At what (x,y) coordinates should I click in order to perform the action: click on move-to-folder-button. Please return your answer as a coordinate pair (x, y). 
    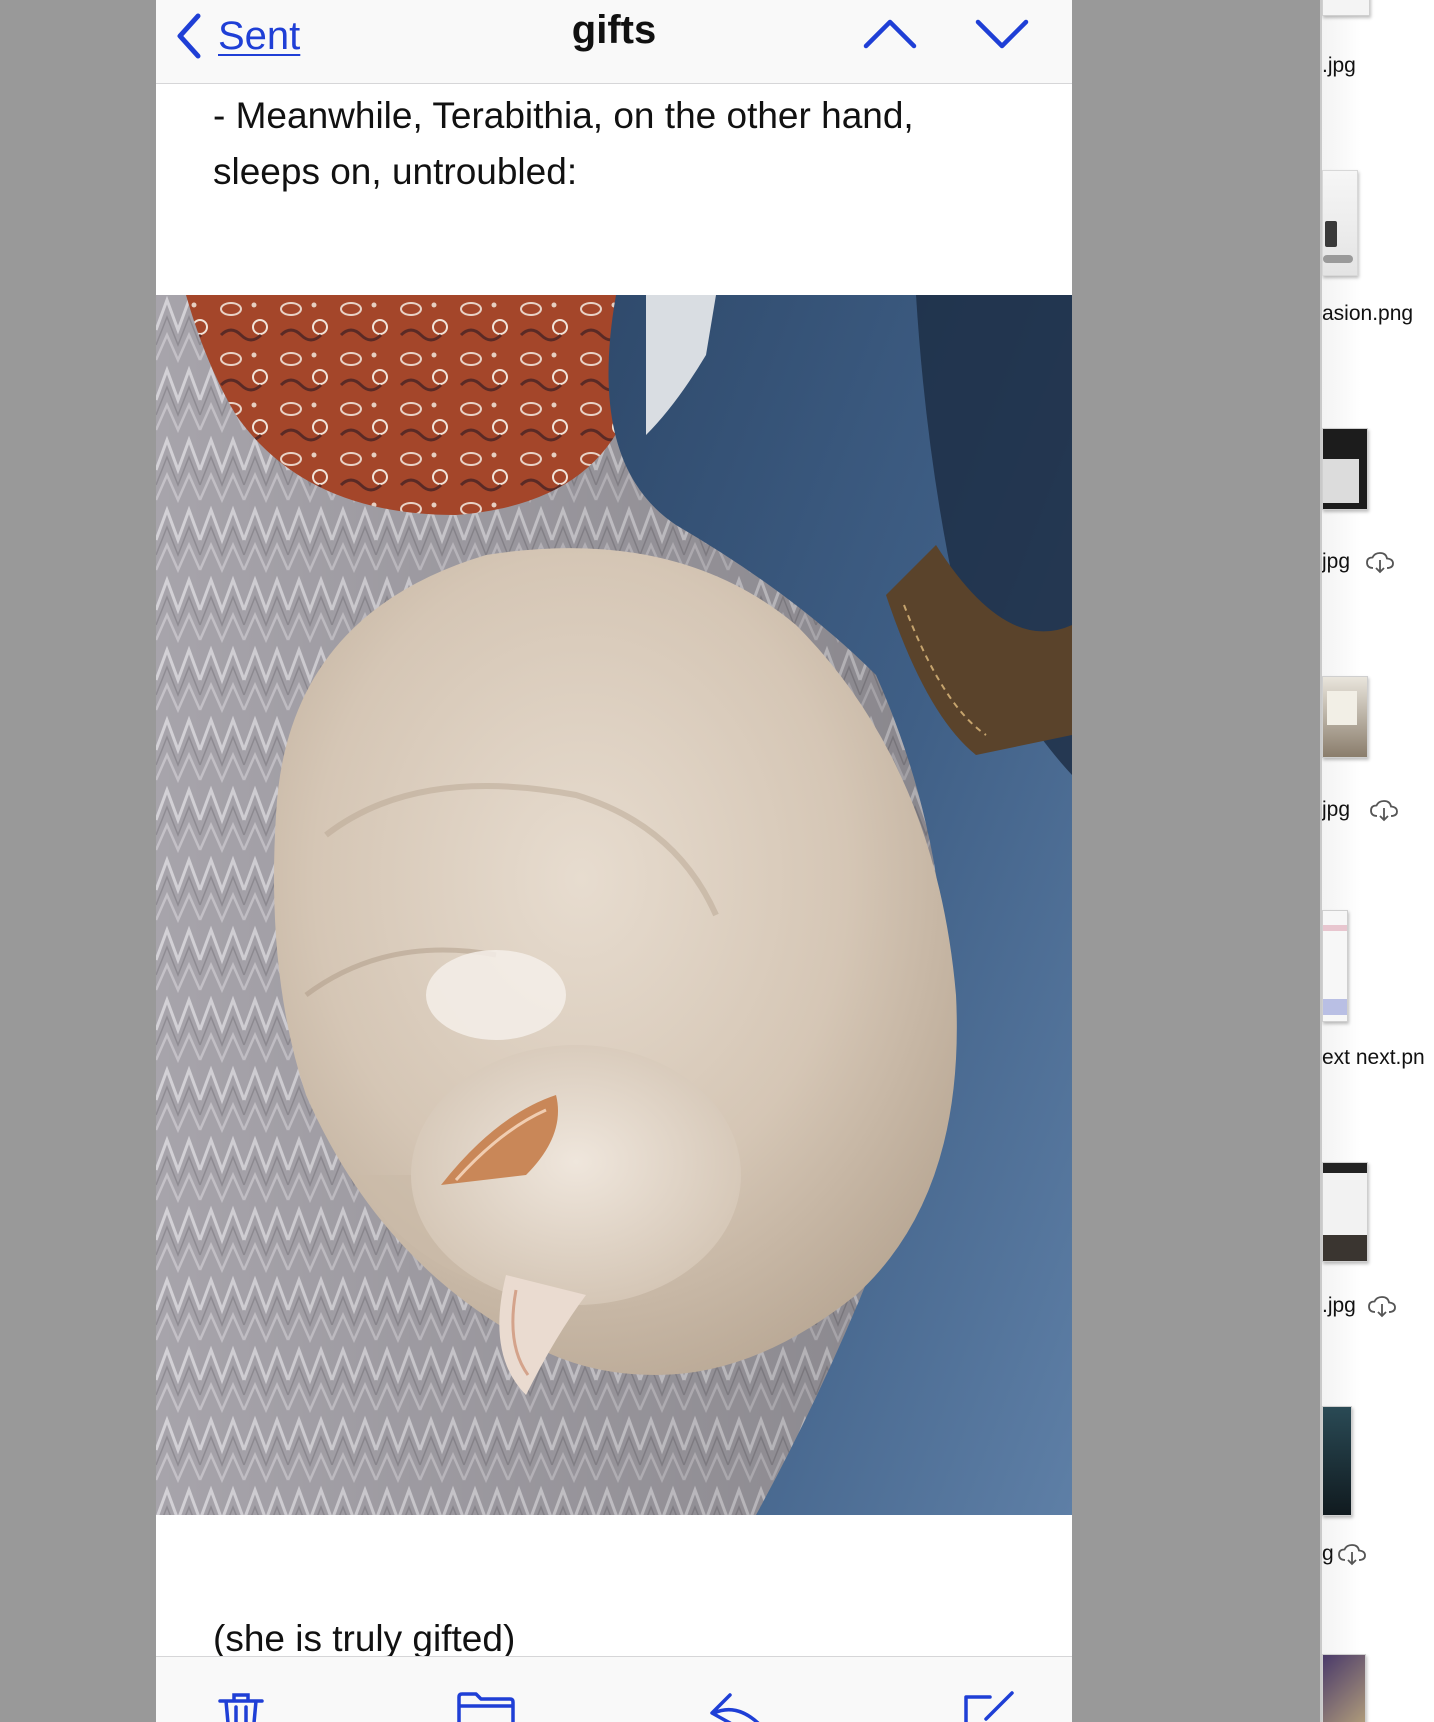
    Looking at the image, I should click on (486, 1706).